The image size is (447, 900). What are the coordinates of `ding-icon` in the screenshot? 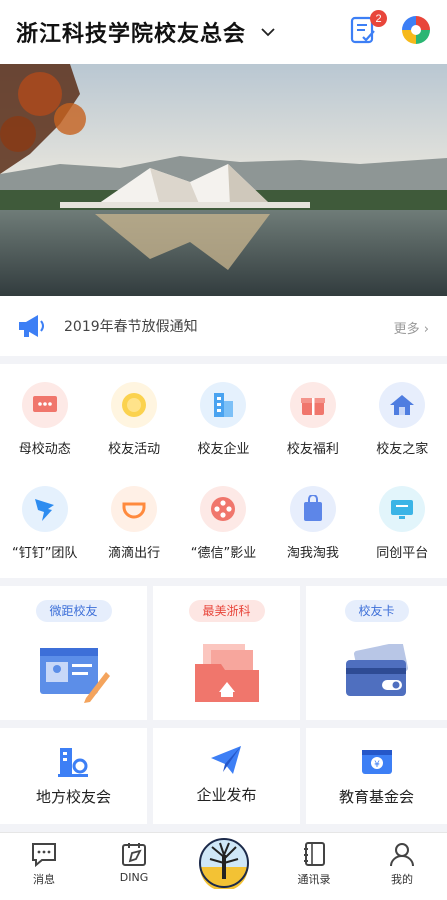 It's located at (134, 854).